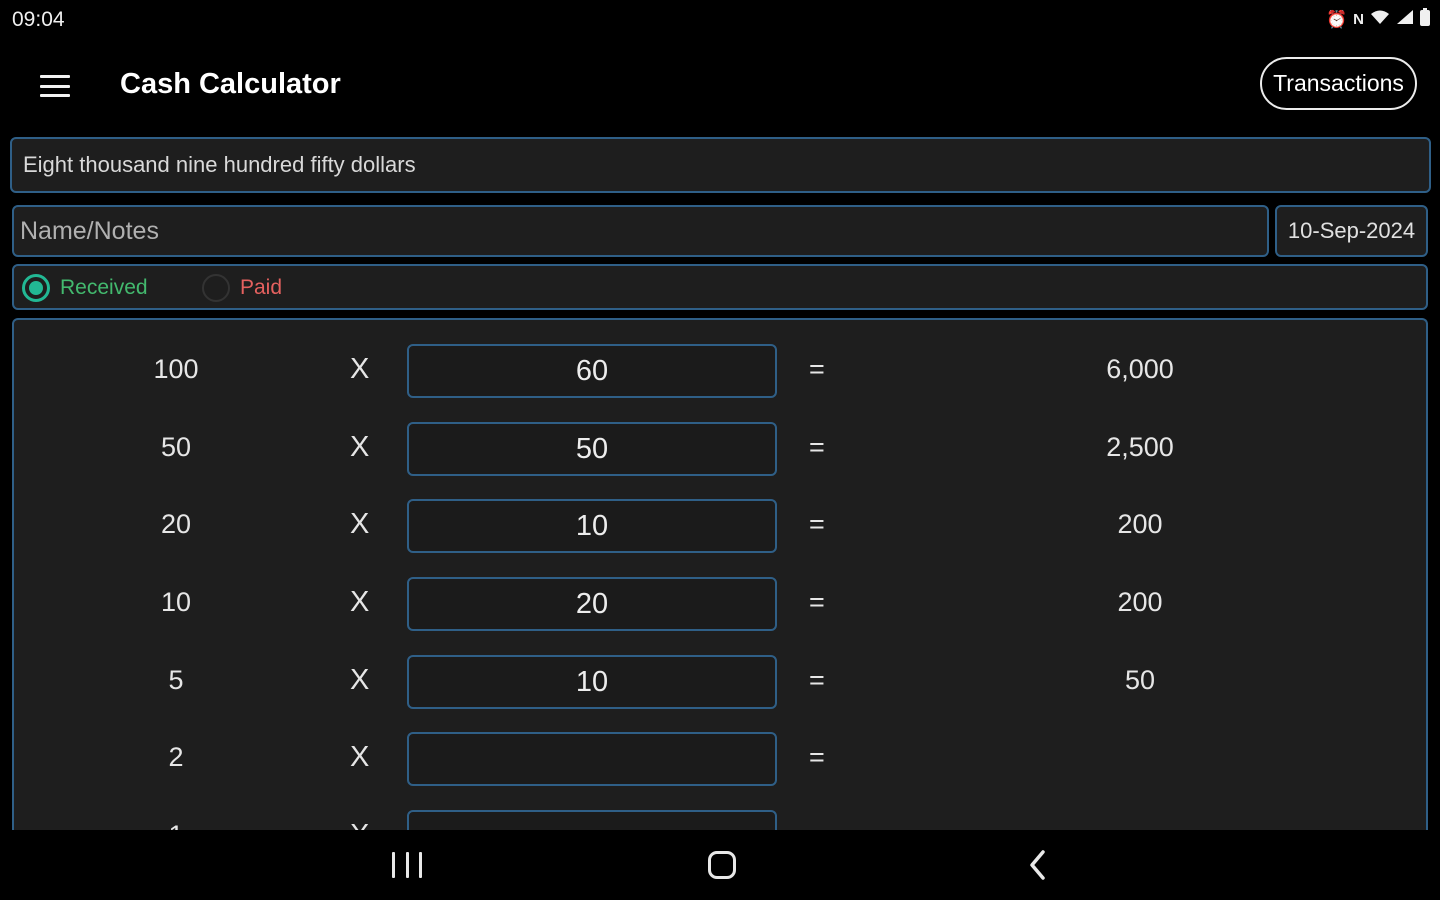 This screenshot has height=900, width=1440. Describe the element at coordinates (176, 524) in the screenshot. I see `denomination-label: 20` at that location.